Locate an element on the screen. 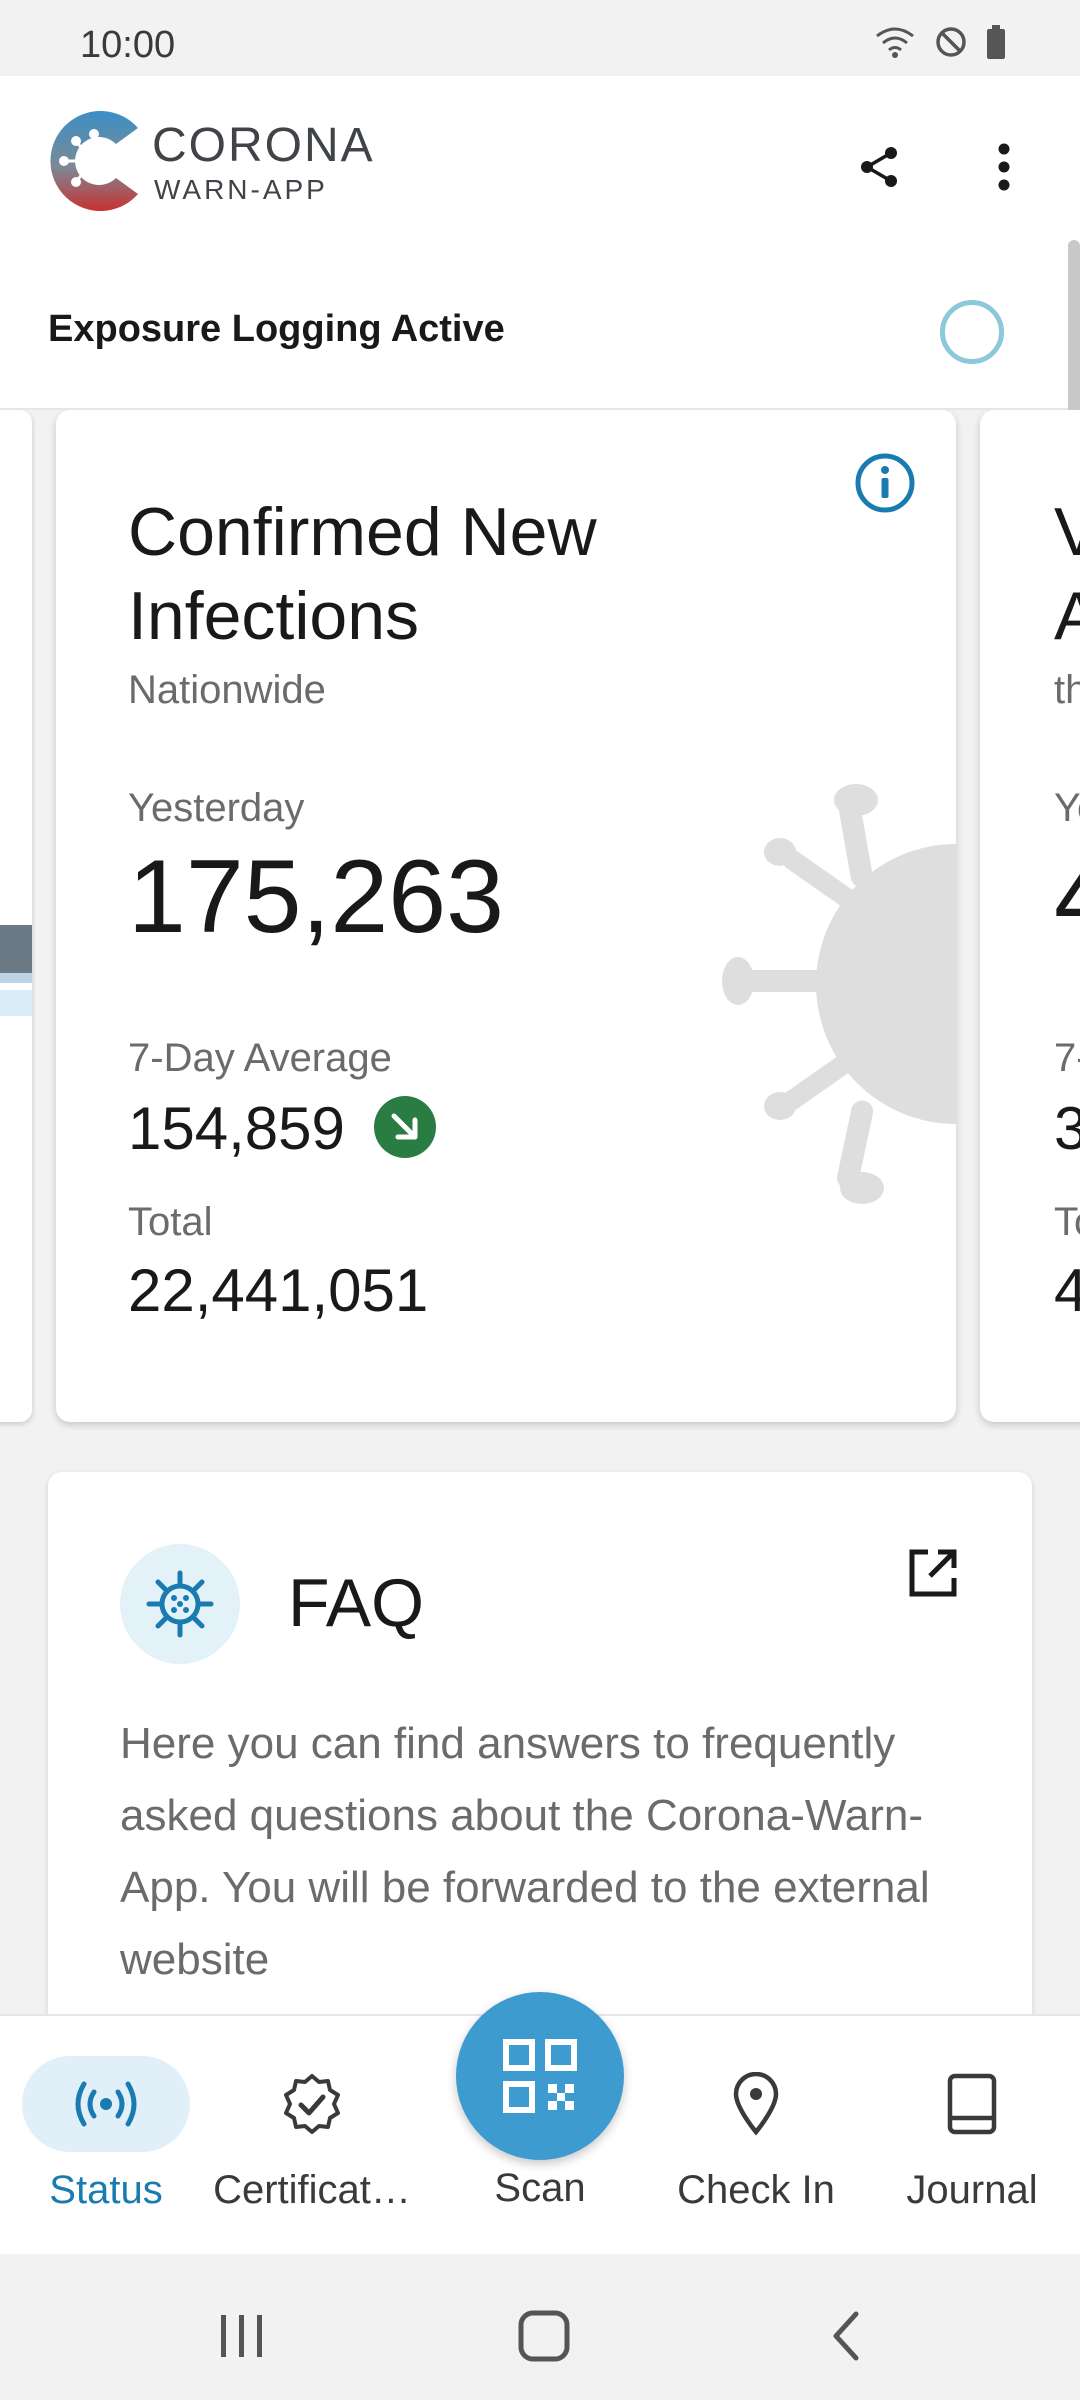  faq-icon-badge is located at coordinates (180, 1604).